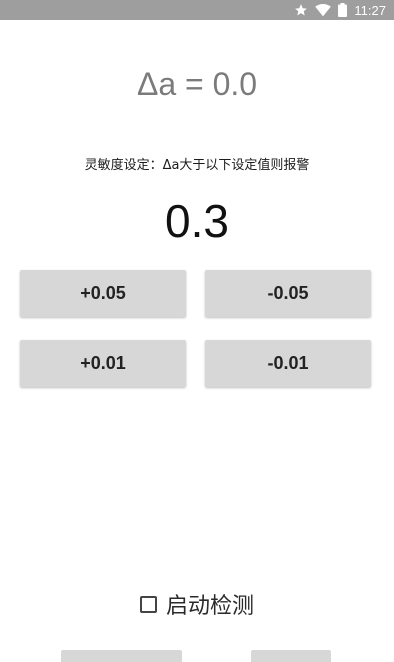 Image resolution: width=394 pixels, height=662 pixels. What do you see at coordinates (197, 84) in the screenshot?
I see `delta-display: Δa = 0.0` at bounding box center [197, 84].